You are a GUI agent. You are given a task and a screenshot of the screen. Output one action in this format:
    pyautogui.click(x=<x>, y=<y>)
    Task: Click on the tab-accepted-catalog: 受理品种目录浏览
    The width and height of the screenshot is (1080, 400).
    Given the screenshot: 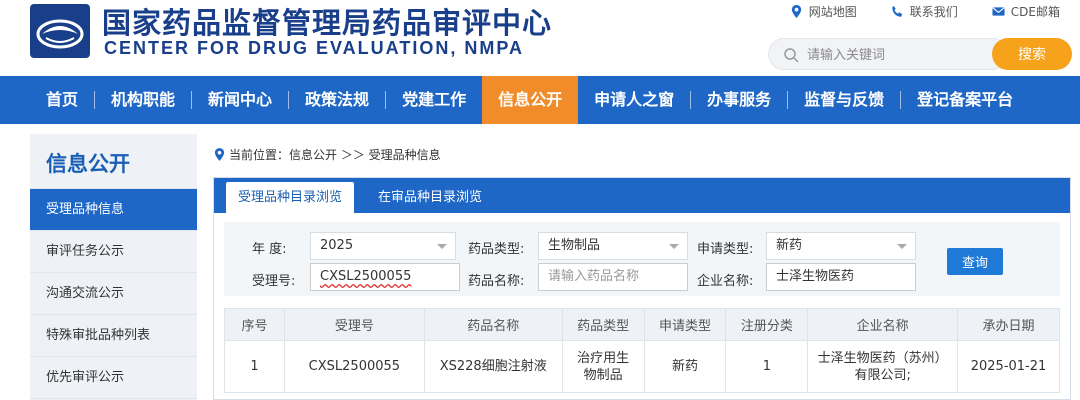 What is the action you would take?
    pyautogui.click(x=290, y=197)
    